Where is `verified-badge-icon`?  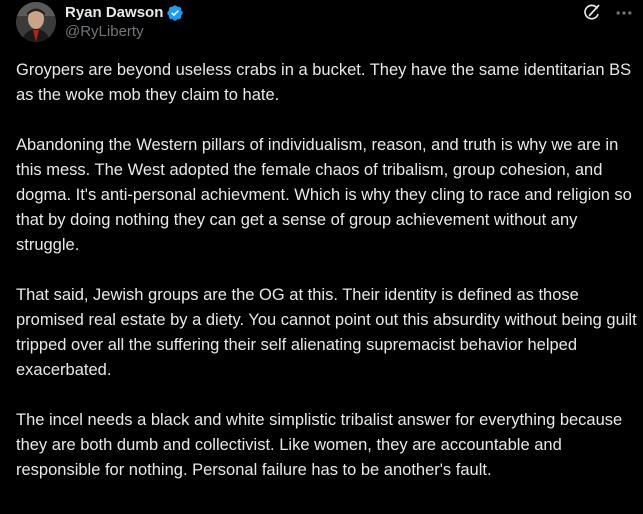 verified-badge-icon is located at coordinates (175, 13).